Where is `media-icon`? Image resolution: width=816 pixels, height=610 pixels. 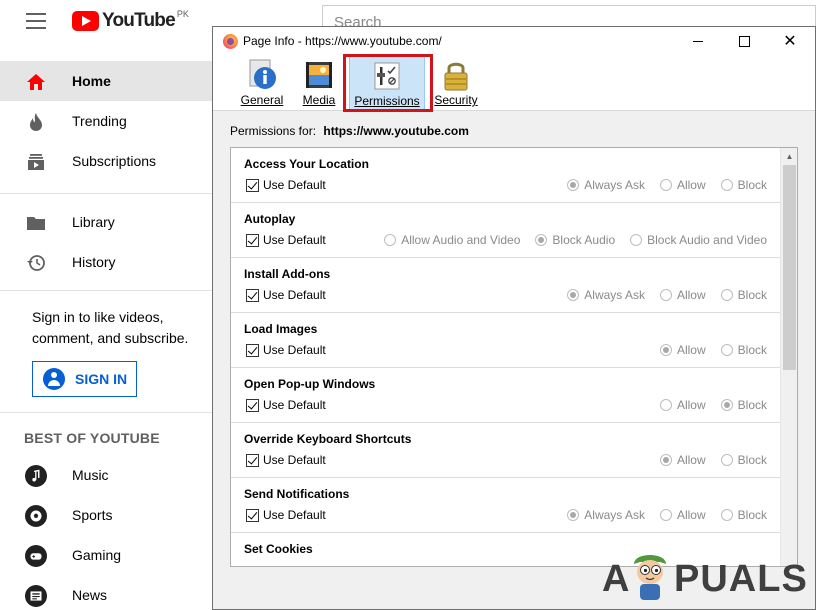
media-icon is located at coordinates (319, 75).